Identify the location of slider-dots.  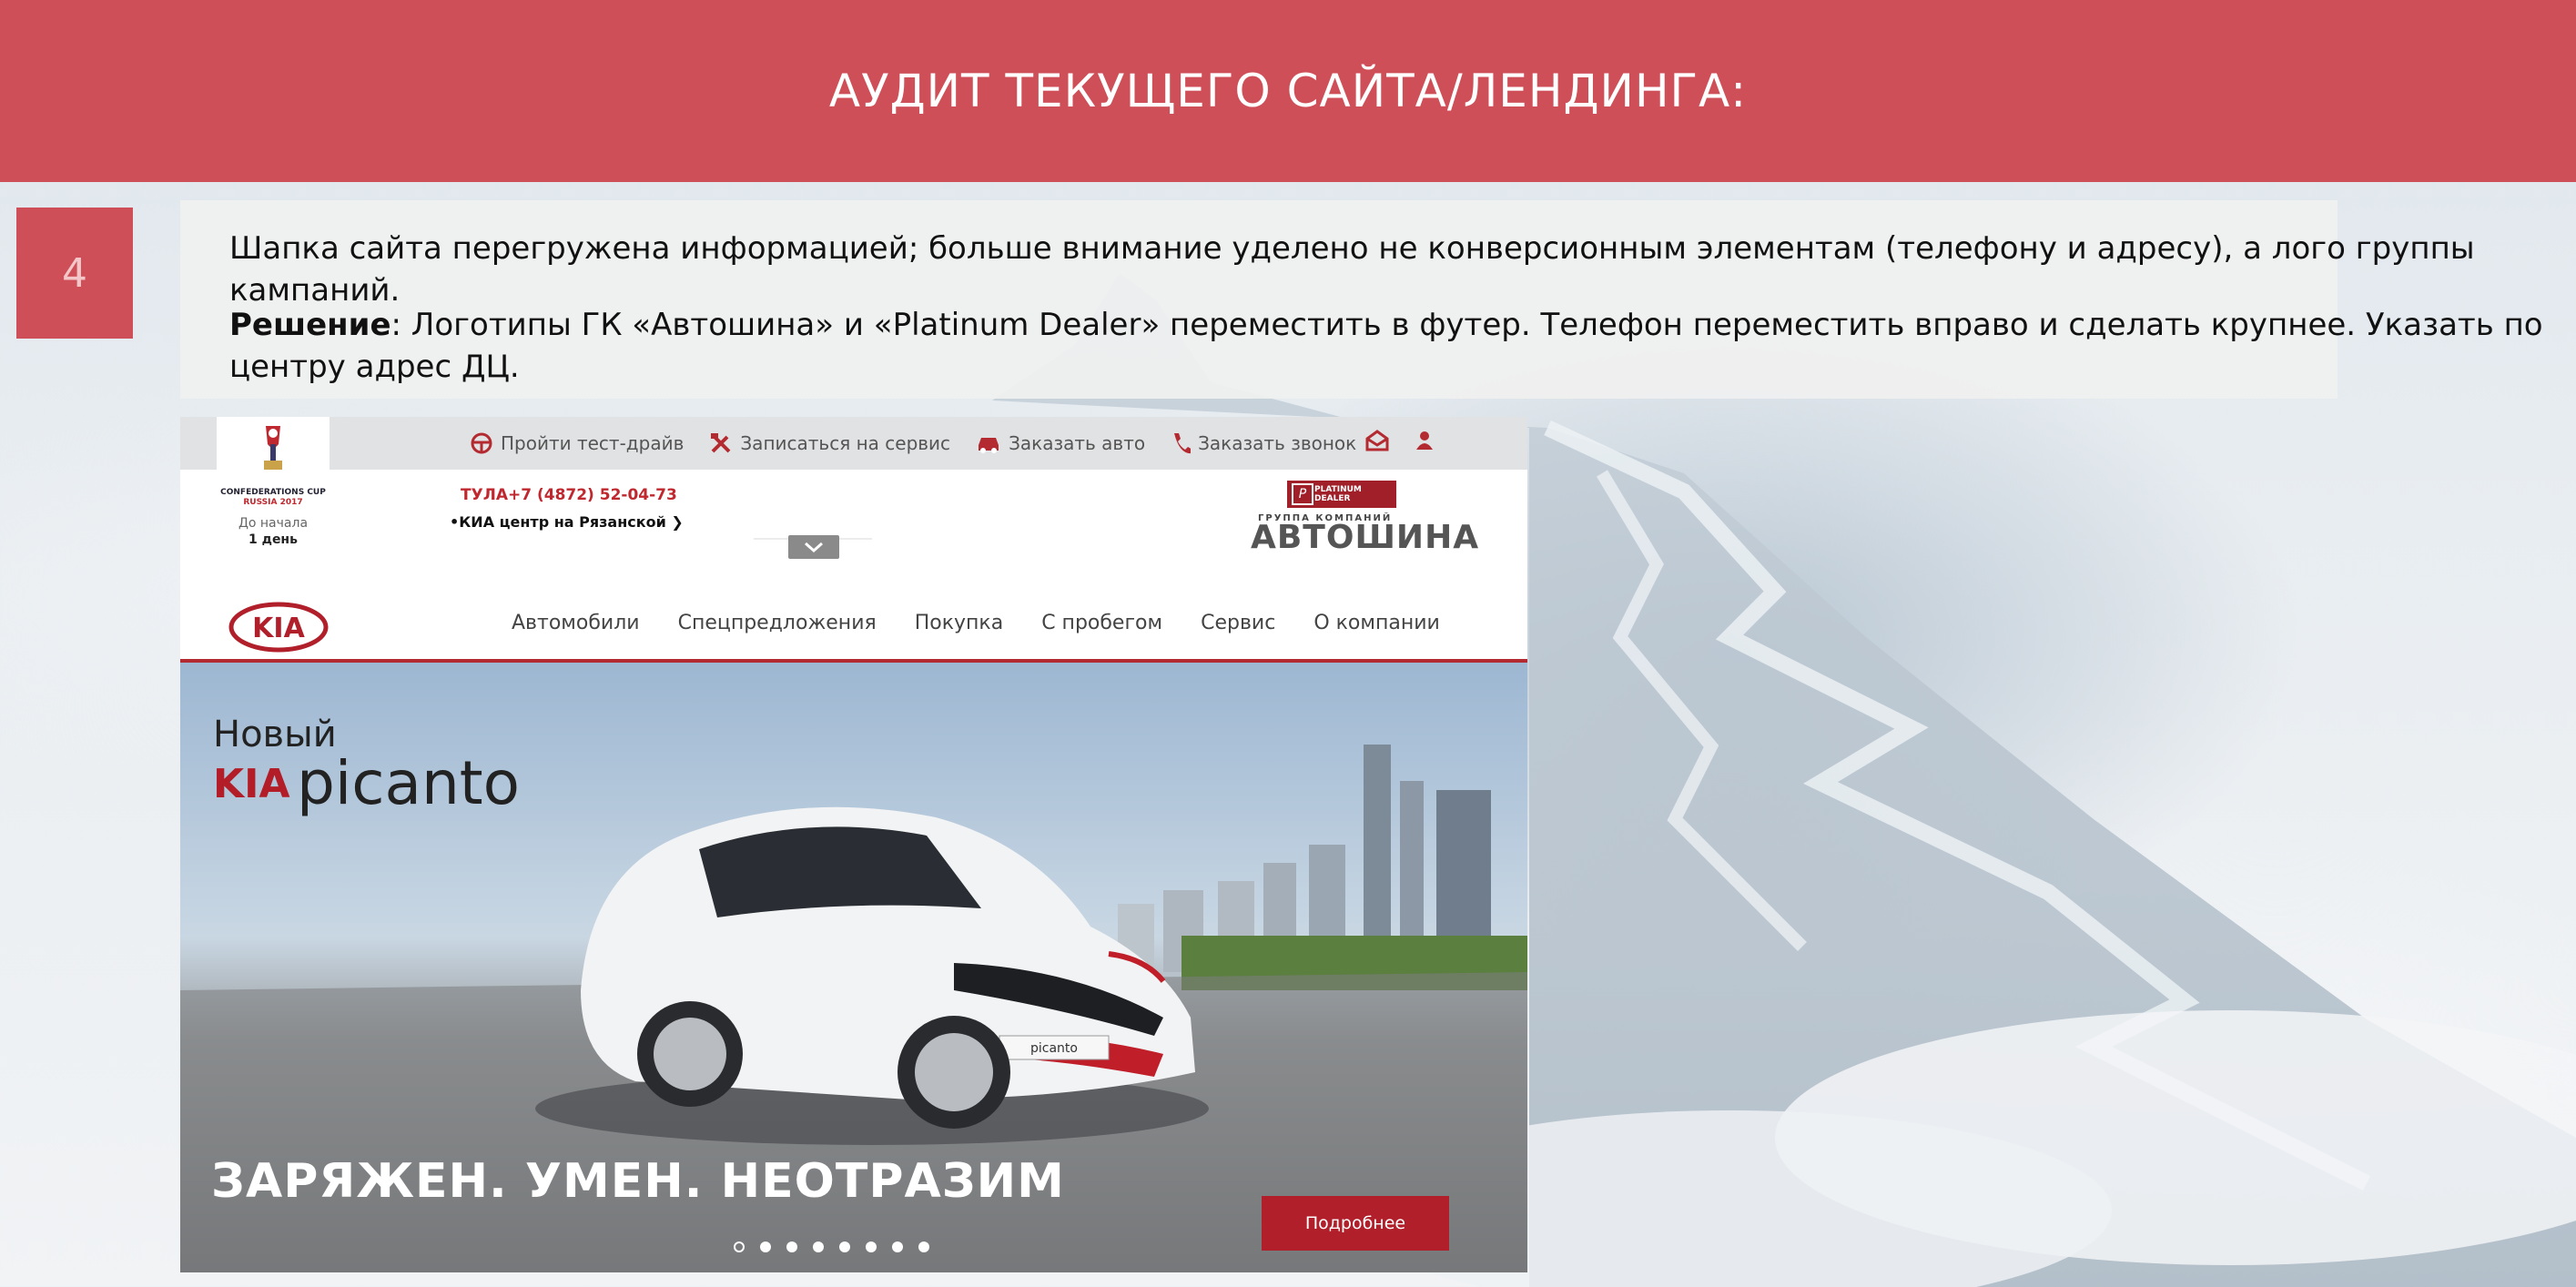
(839, 1246).